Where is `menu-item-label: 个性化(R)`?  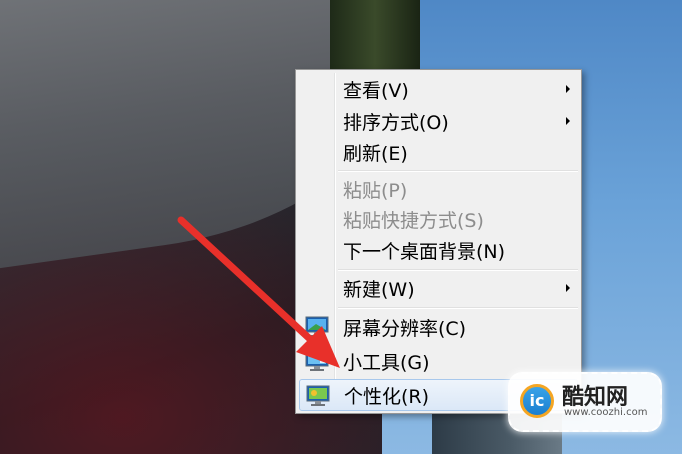
menu-item-label: 个性化(R) is located at coordinates (387, 396).